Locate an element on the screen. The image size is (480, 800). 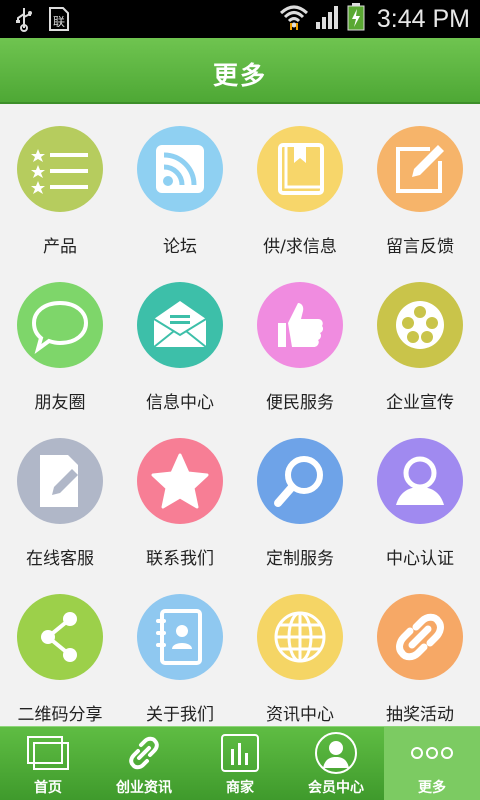
magnifier-icon is located at coordinates (300, 481).